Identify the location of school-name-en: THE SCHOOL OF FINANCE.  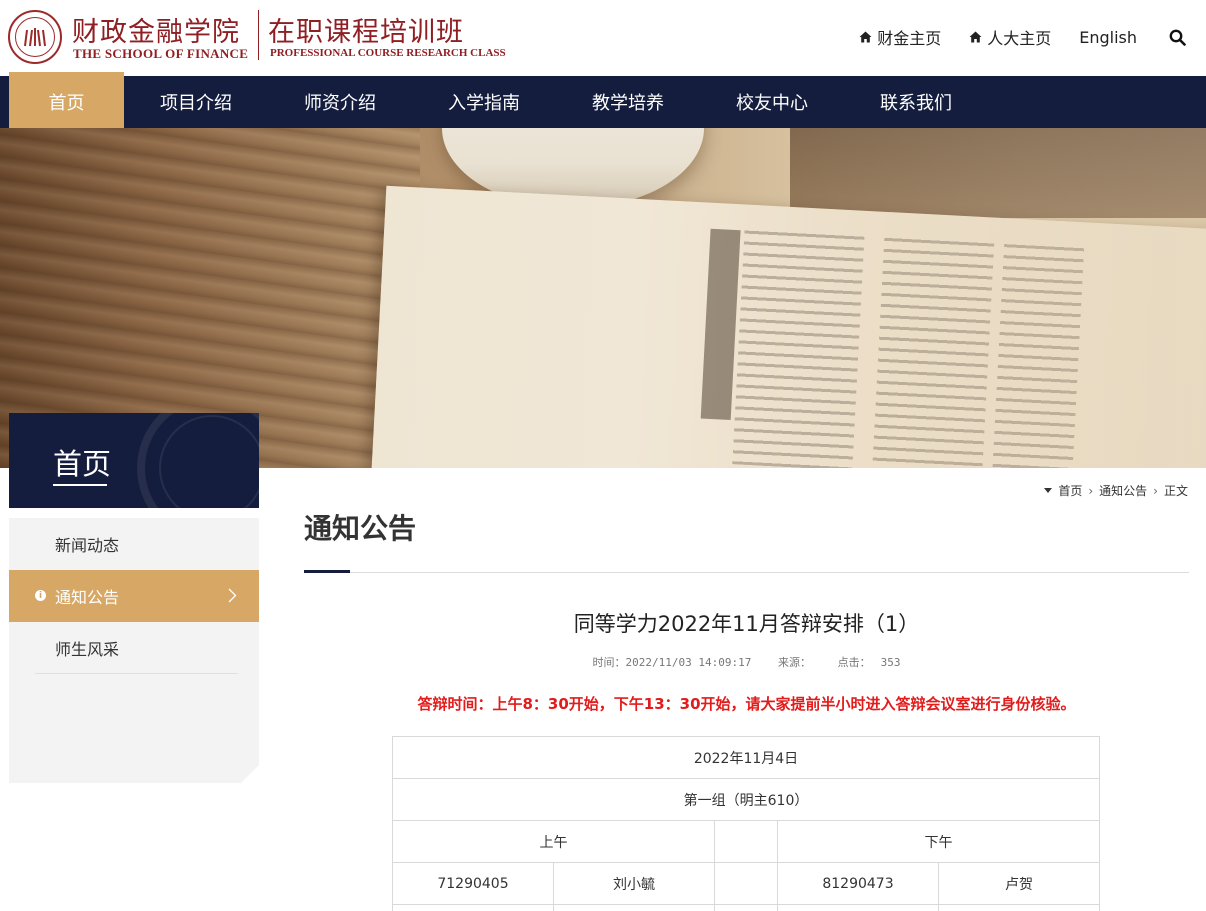
(160, 54).